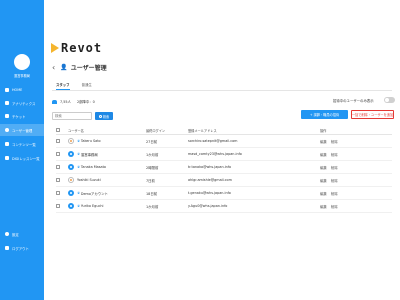  What do you see at coordinates (210, 180) in the screenshot?
I see `user-email: ahlgr.amishle@gmail.com` at bounding box center [210, 180].